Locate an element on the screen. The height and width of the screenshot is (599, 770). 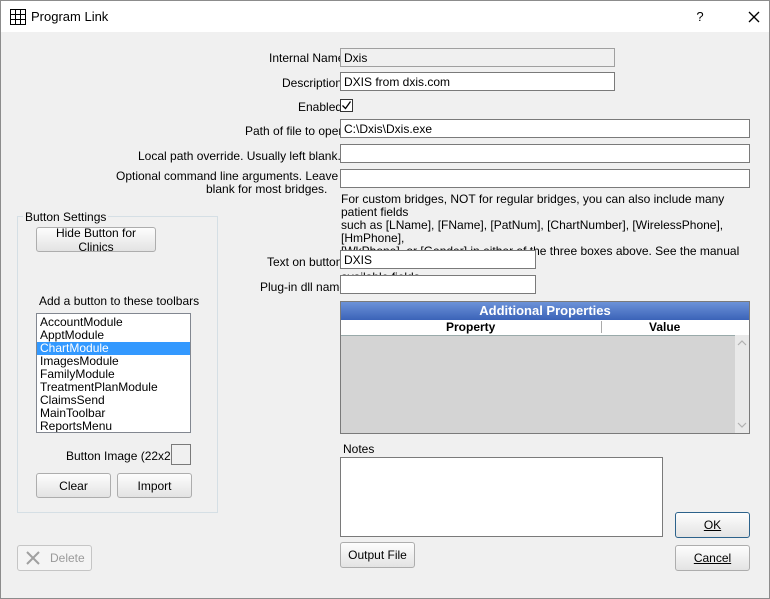
internal-name-field: Dxis is located at coordinates (477, 57).